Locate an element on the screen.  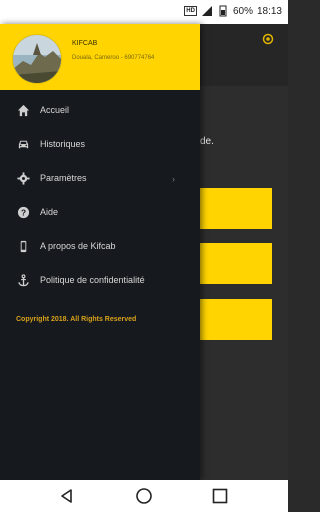
copyright-text: Copyright 2018. All Rights Reserved is located at coordinates (76, 319).